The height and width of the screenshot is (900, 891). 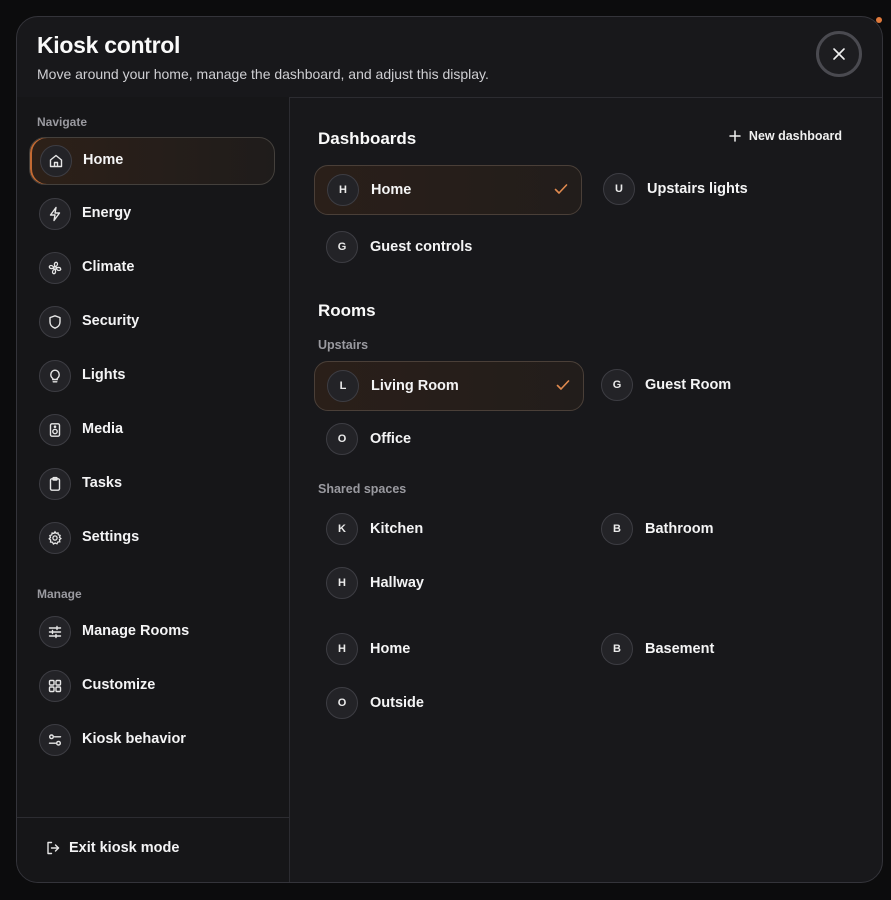 What do you see at coordinates (55, 214) in the screenshot?
I see `lightning-icon` at bounding box center [55, 214].